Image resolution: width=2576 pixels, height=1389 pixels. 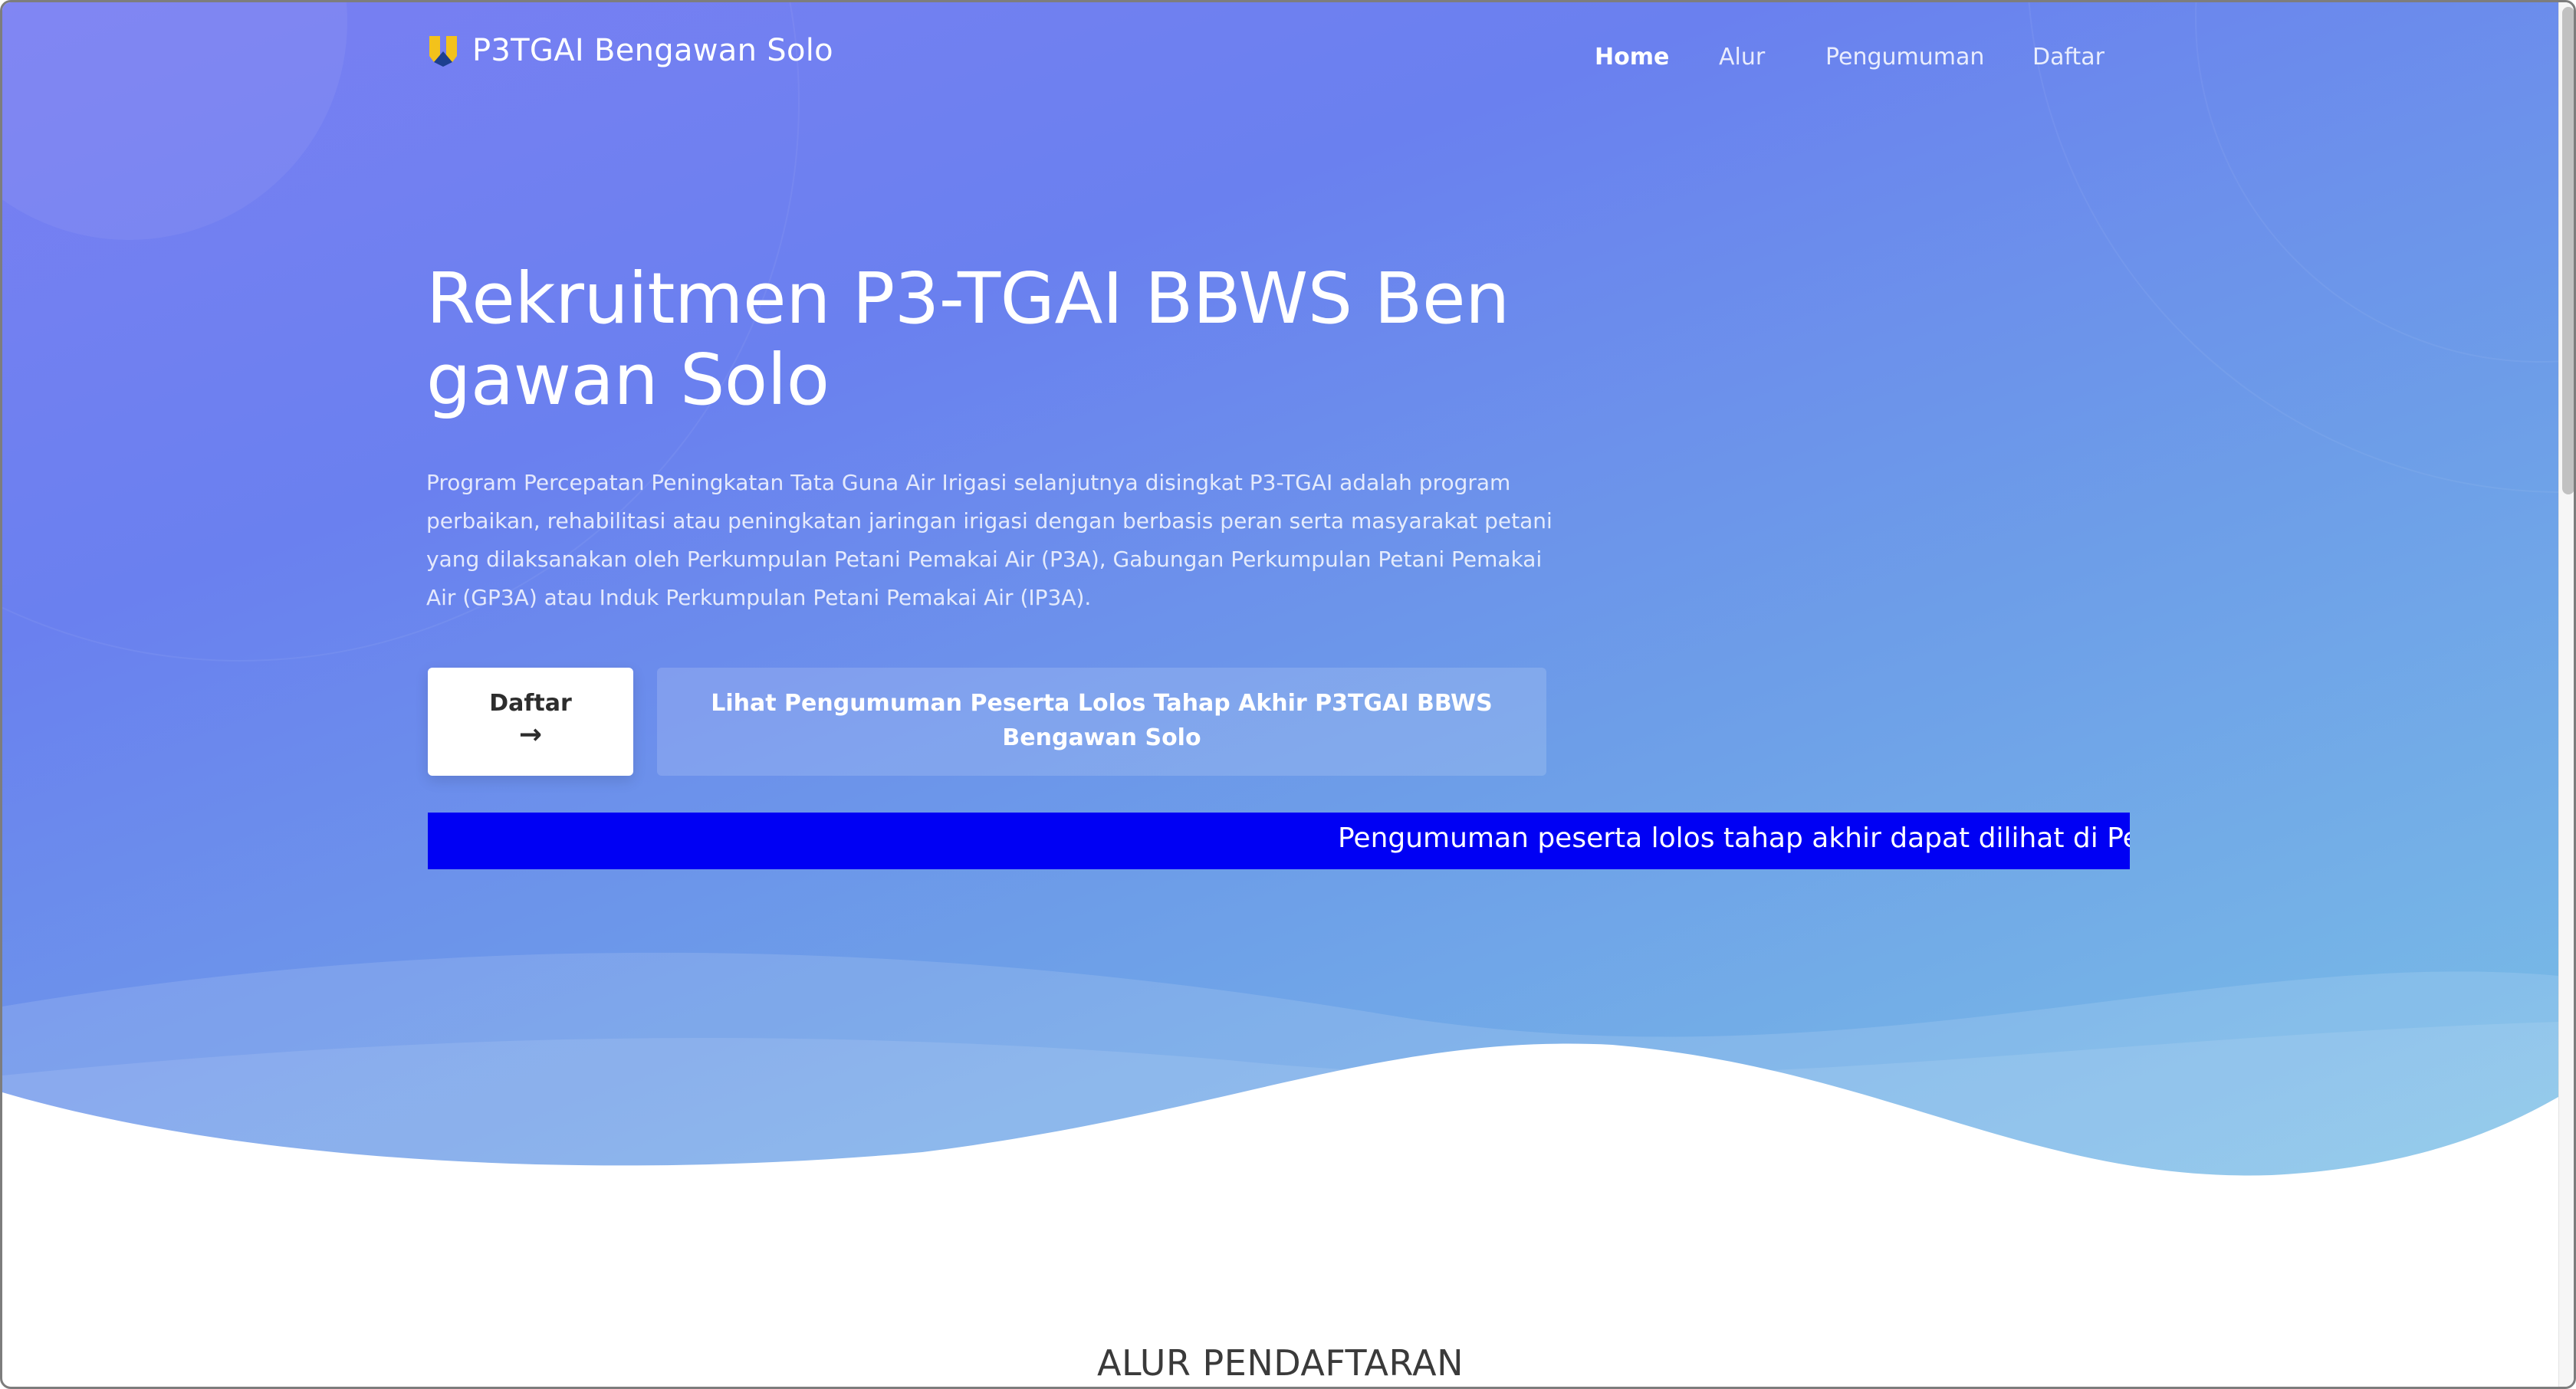 What do you see at coordinates (1632, 57) in the screenshot?
I see `nav-item-home: Home` at bounding box center [1632, 57].